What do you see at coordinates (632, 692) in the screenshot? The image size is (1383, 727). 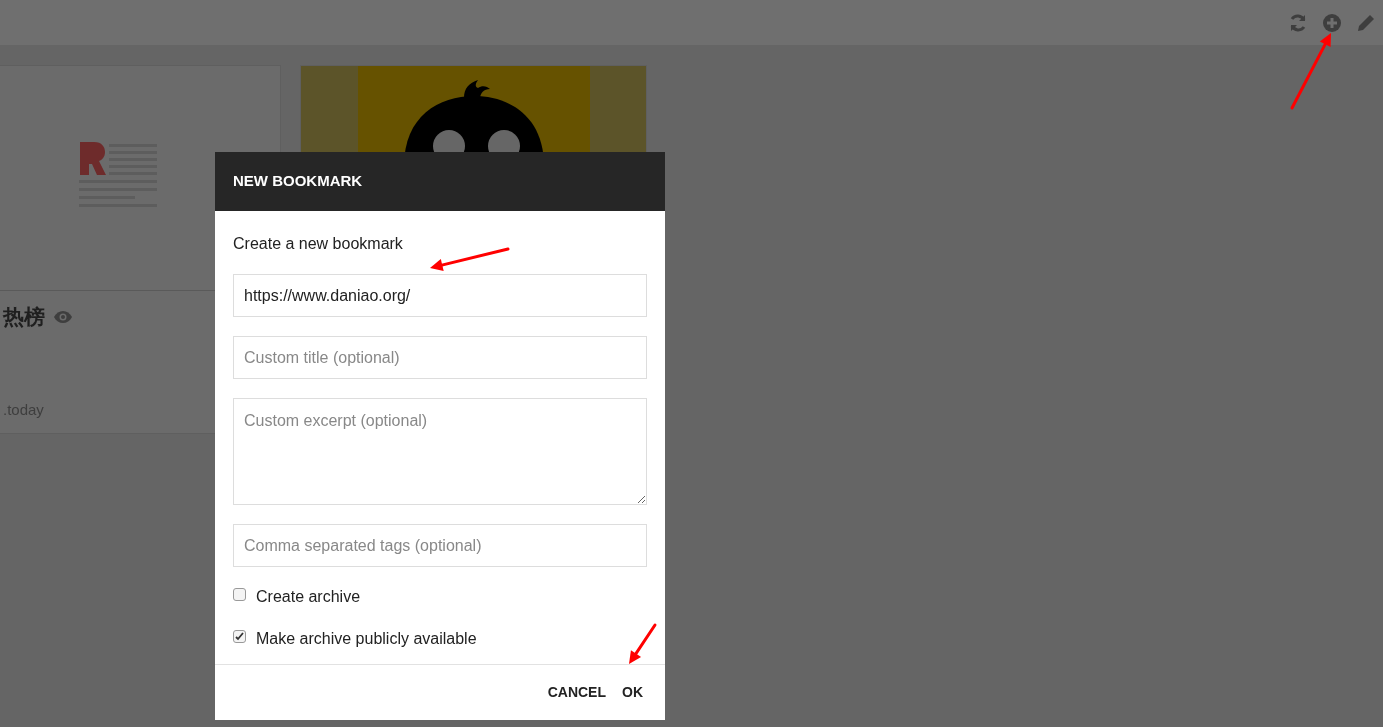 I see `ok-button: OK` at bounding box center [632, 692].